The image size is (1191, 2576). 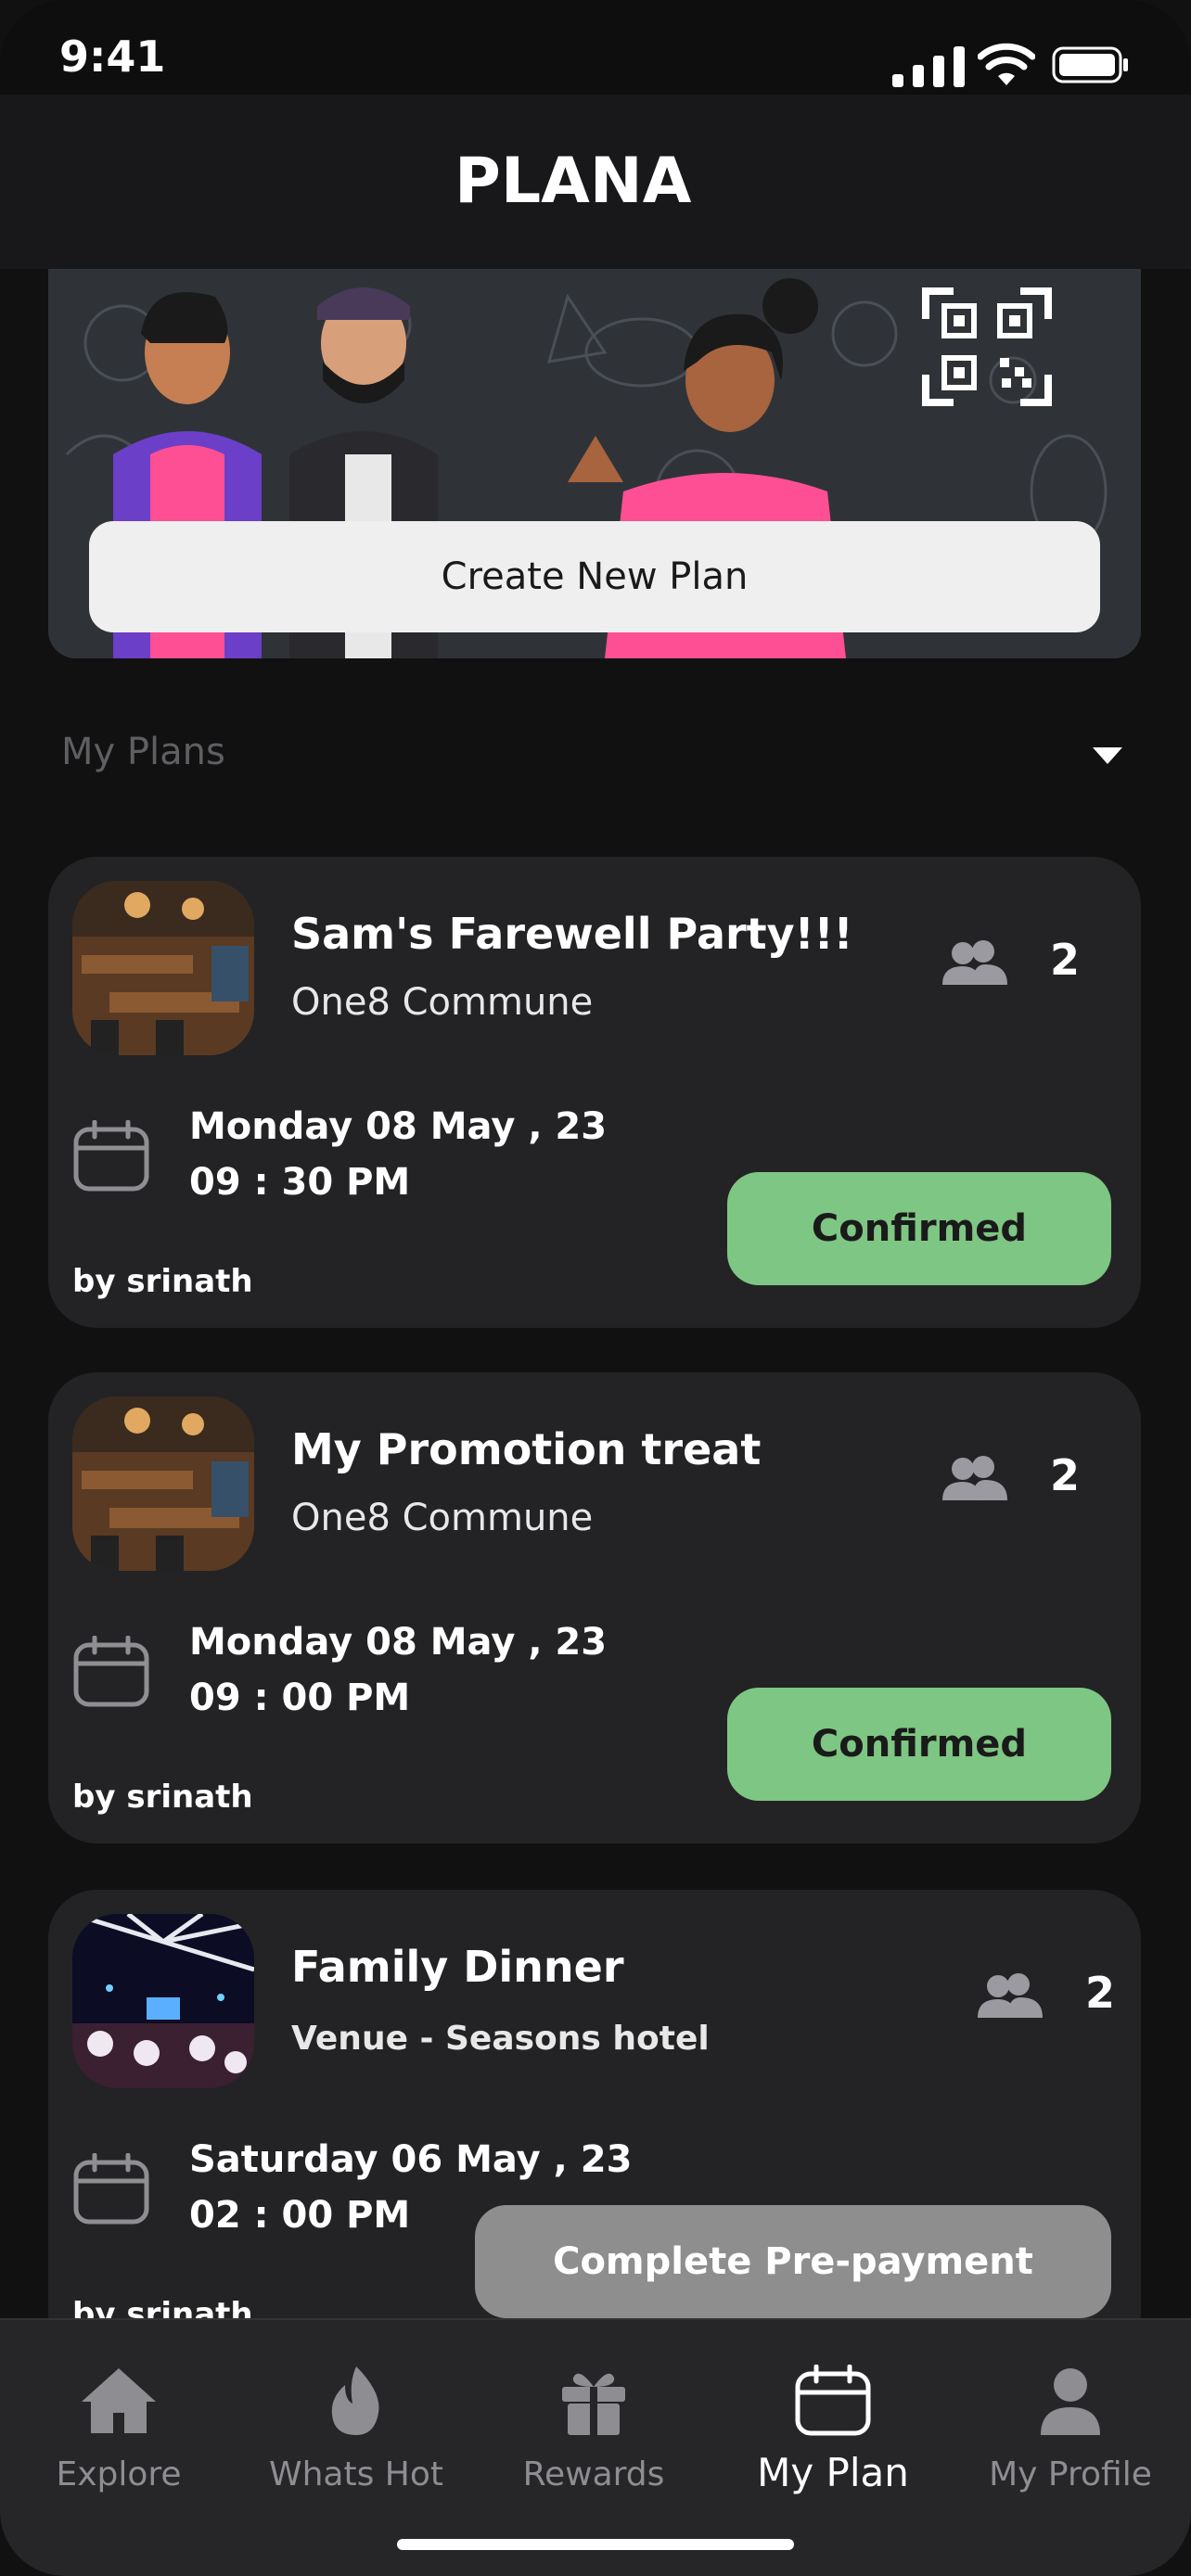 I want to click on cellular-signal-icon, so click(x=929, y=66).